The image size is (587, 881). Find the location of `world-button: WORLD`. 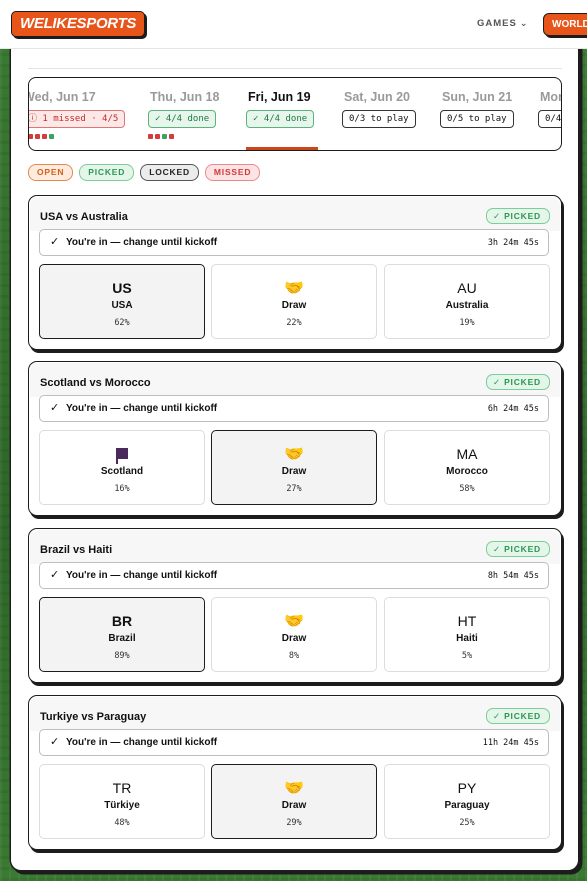

world-button: WORLD is located at coordinates (565, 24).